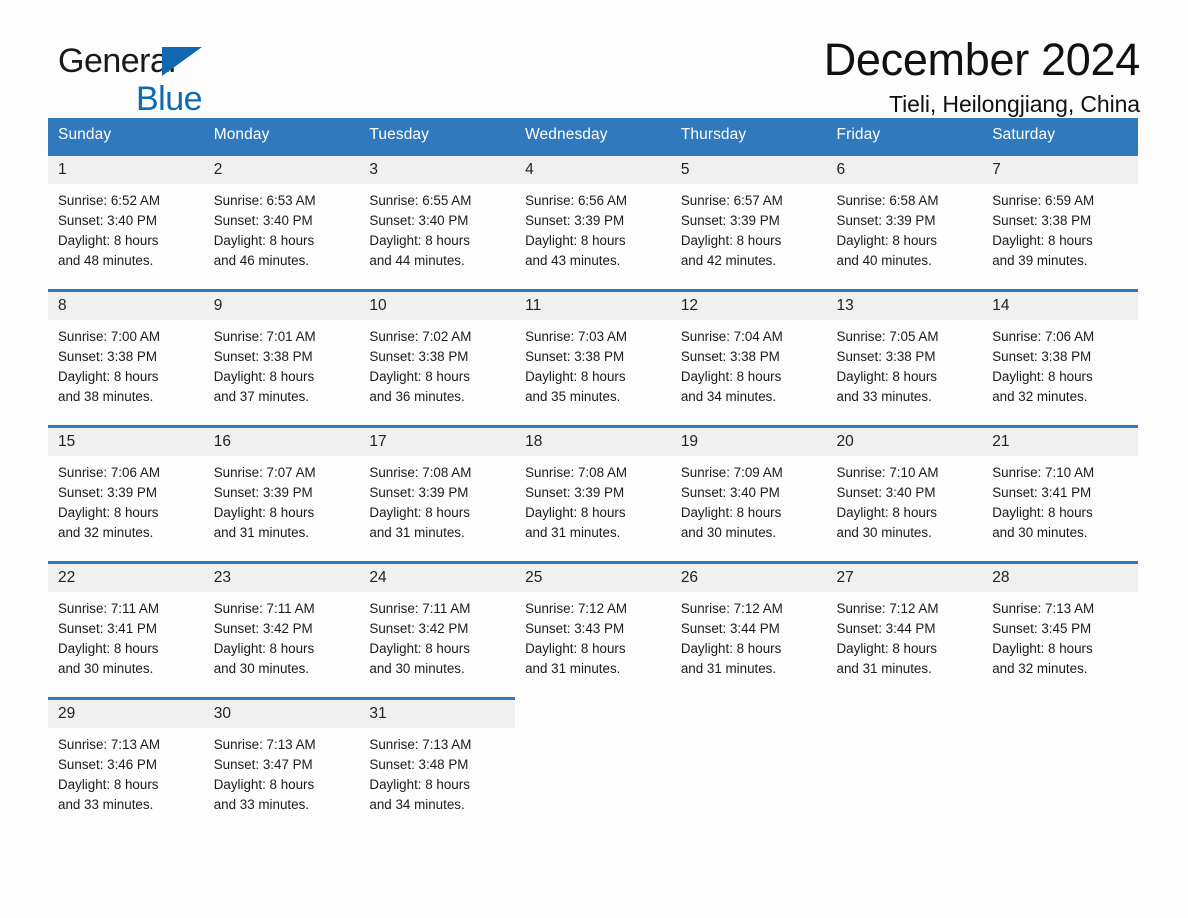  What do you see at coordinates (107, 765) in the screenshot?
I see `sunset-text: Sunset: 3:46 PM` at bounding box center [107, 765].